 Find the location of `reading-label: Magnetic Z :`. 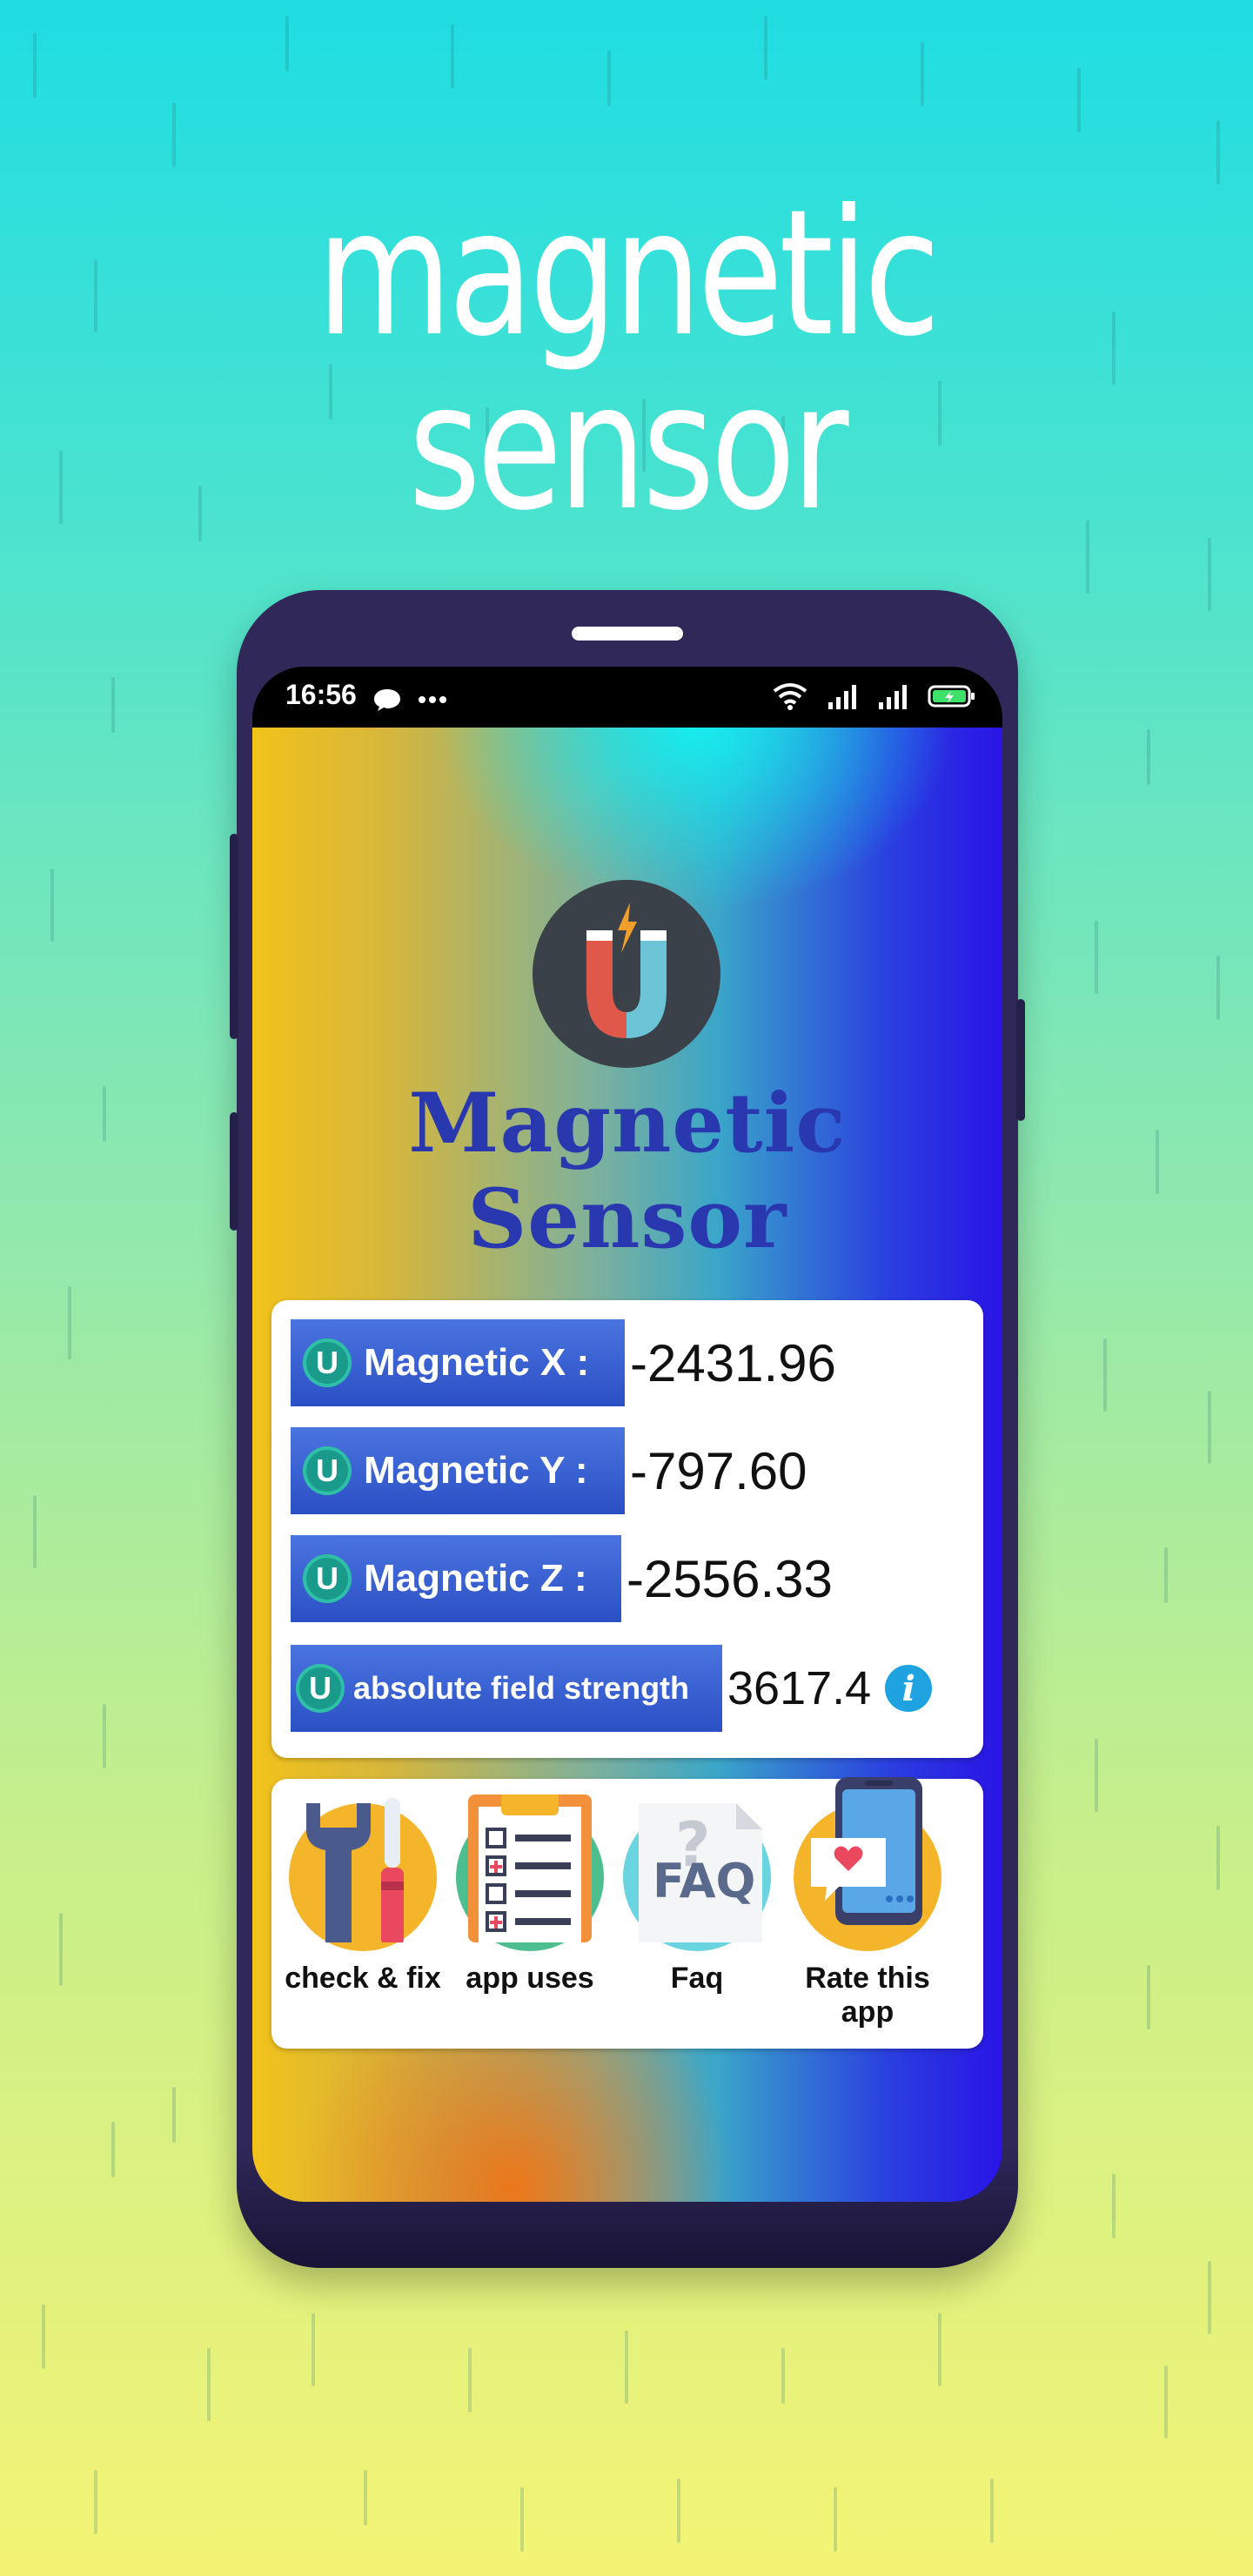

reading-label: Magnetic Z : is located at coordinates (475, 1578).